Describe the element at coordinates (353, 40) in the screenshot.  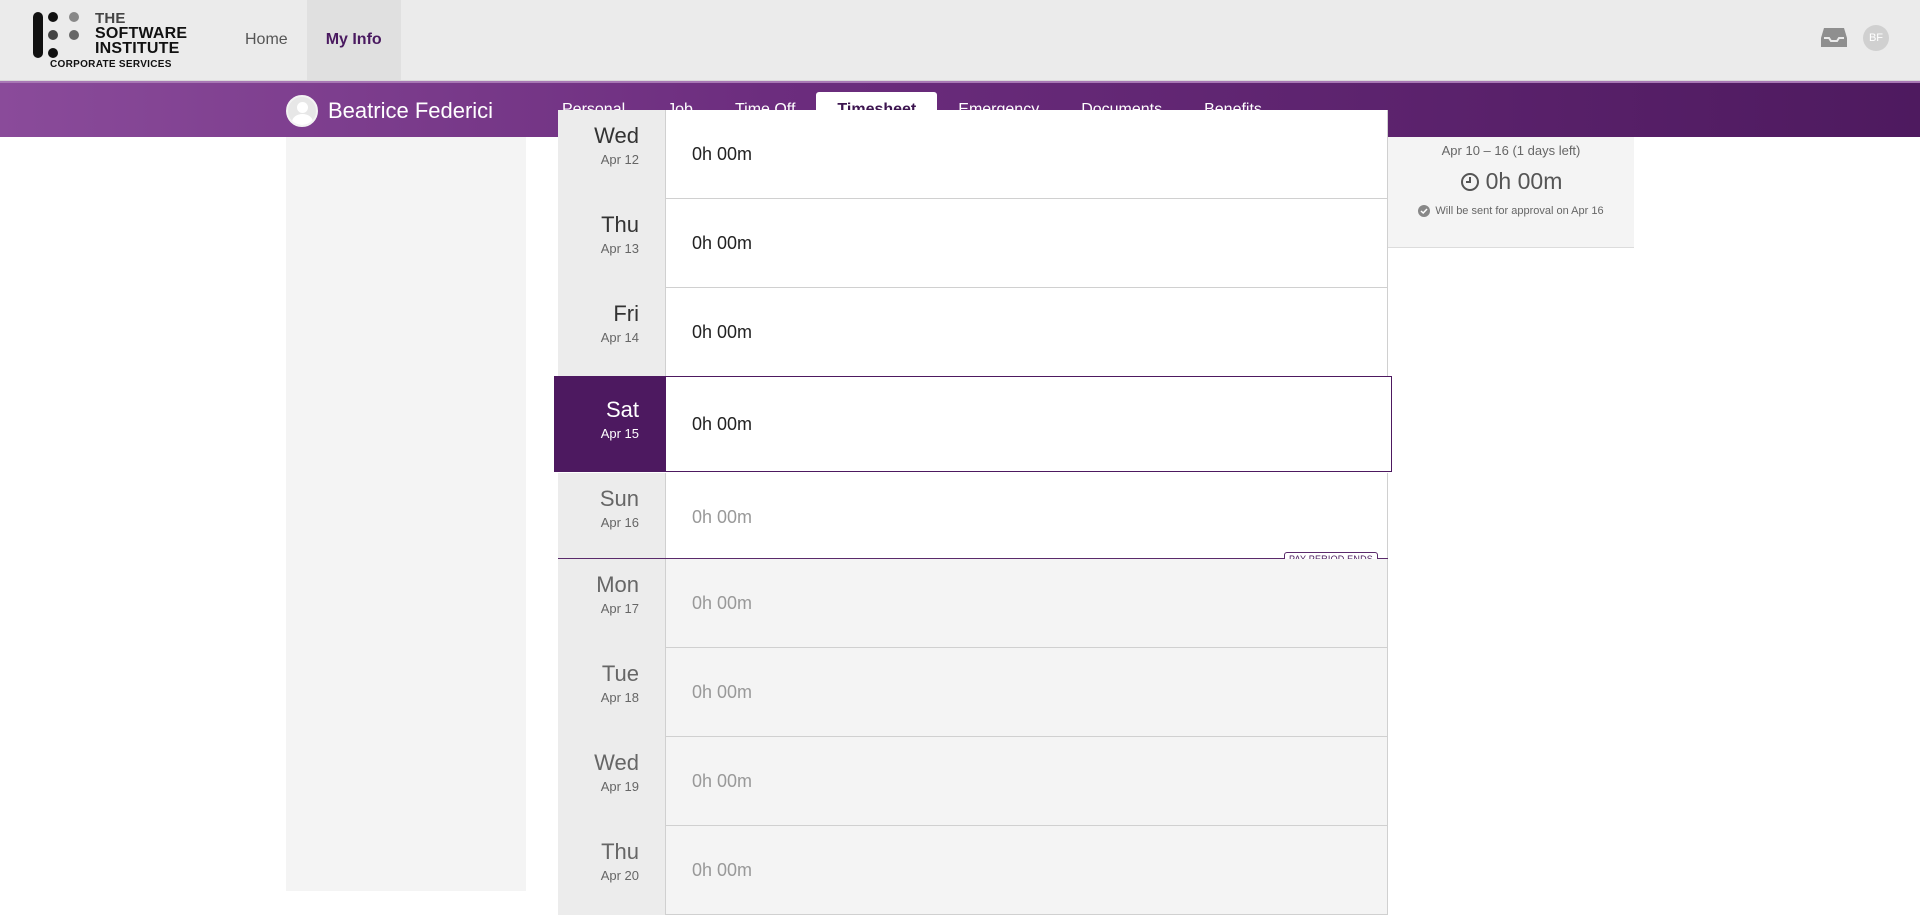
I see `nav-my-info: My Info` at that location.